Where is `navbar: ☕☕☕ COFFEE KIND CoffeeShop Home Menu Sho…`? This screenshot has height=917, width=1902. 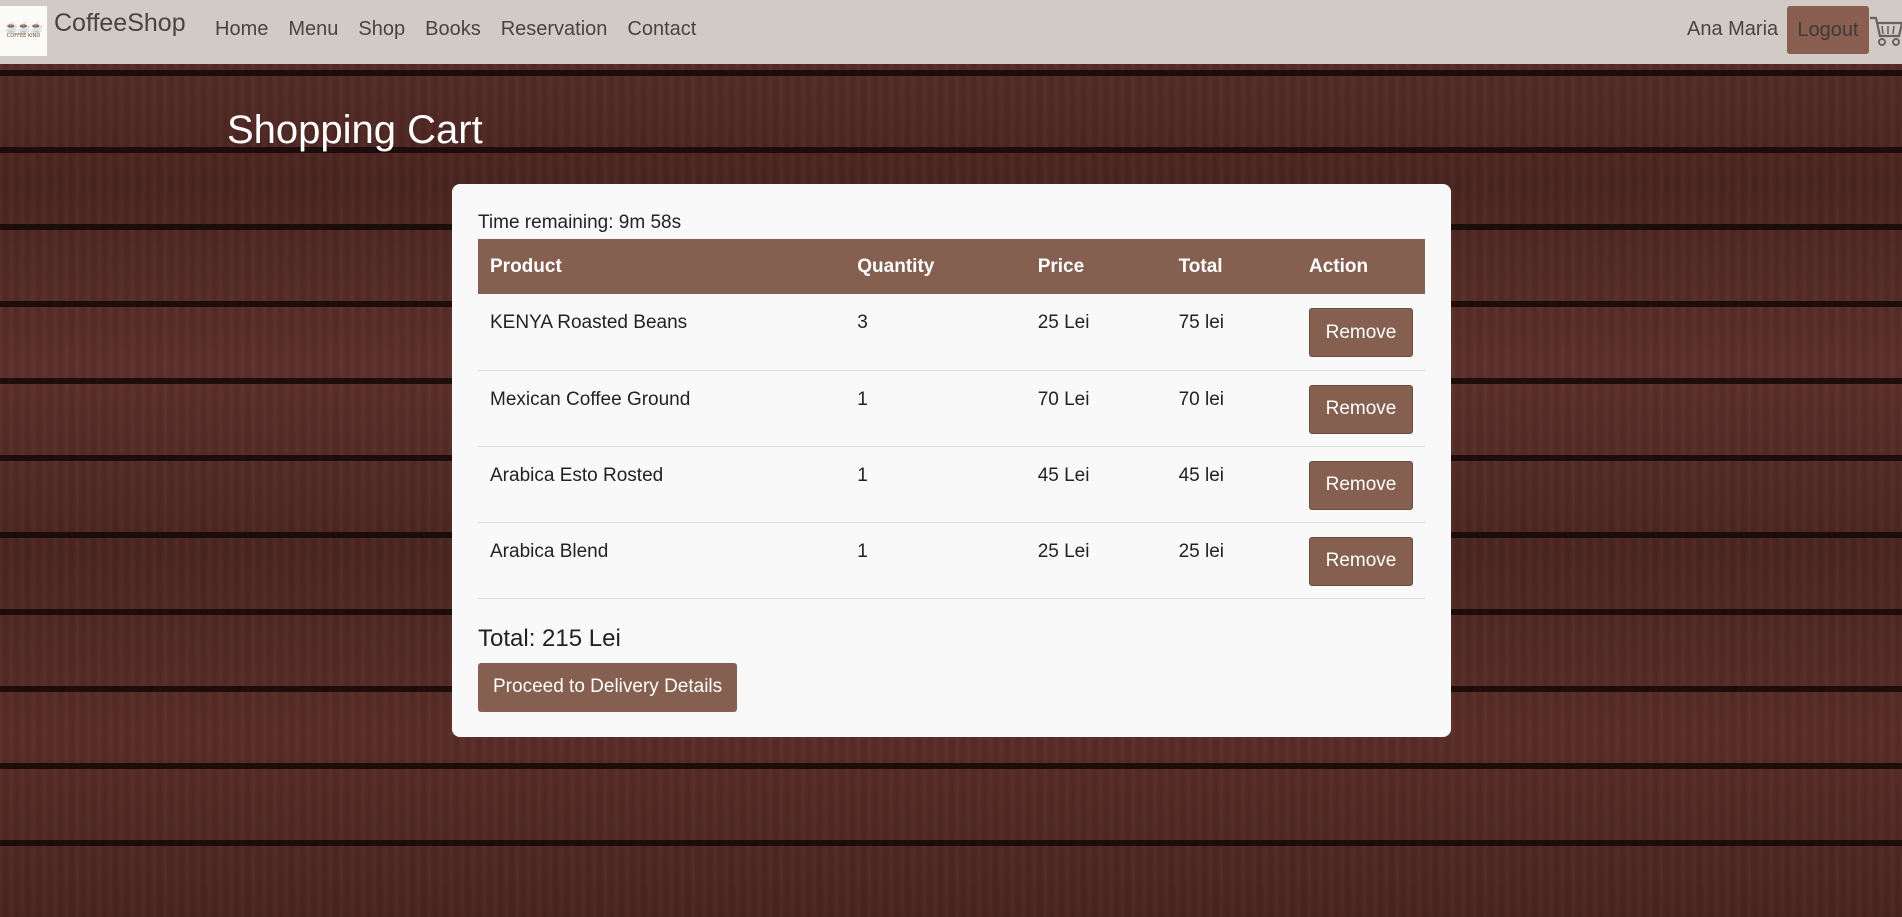
navbar: ☕☕☕ COFFEE KIND CoffeeShop Home Menu Sho… is located at coordinates (951, 32).